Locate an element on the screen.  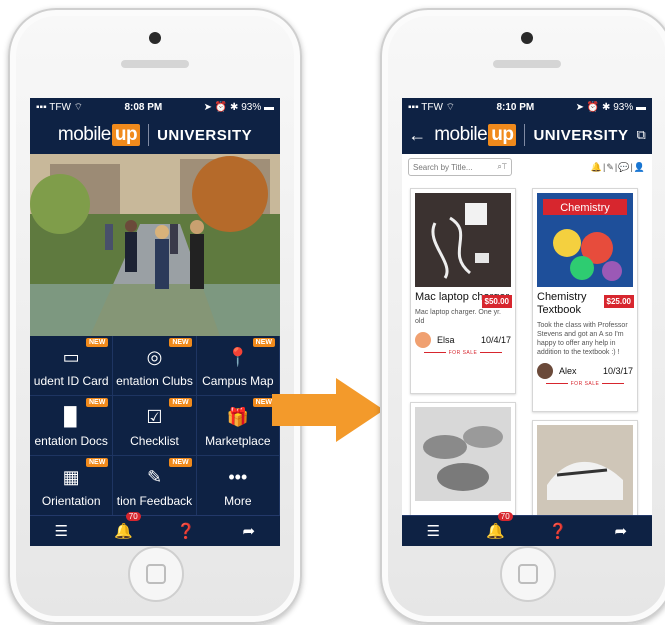
price-badge: $25.00 is located at coordinates (618, 301).